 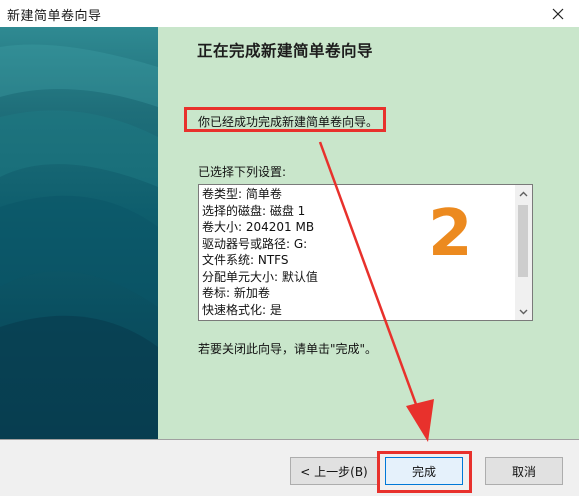 What do you see at coordinates (54, 16) in the screenshot?
I see `window-title: 新建简单卷向导` at bounding box center [54, 16].